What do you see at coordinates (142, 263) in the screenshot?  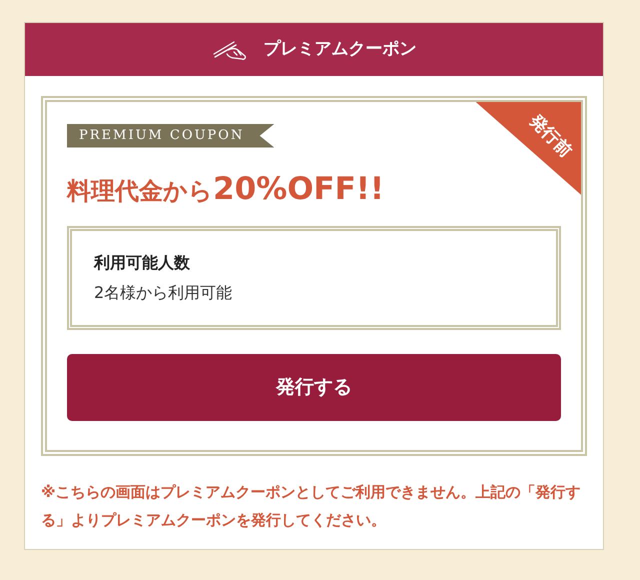 I see `info-heading: 利用可能人数` at bounding box center [142, 263].